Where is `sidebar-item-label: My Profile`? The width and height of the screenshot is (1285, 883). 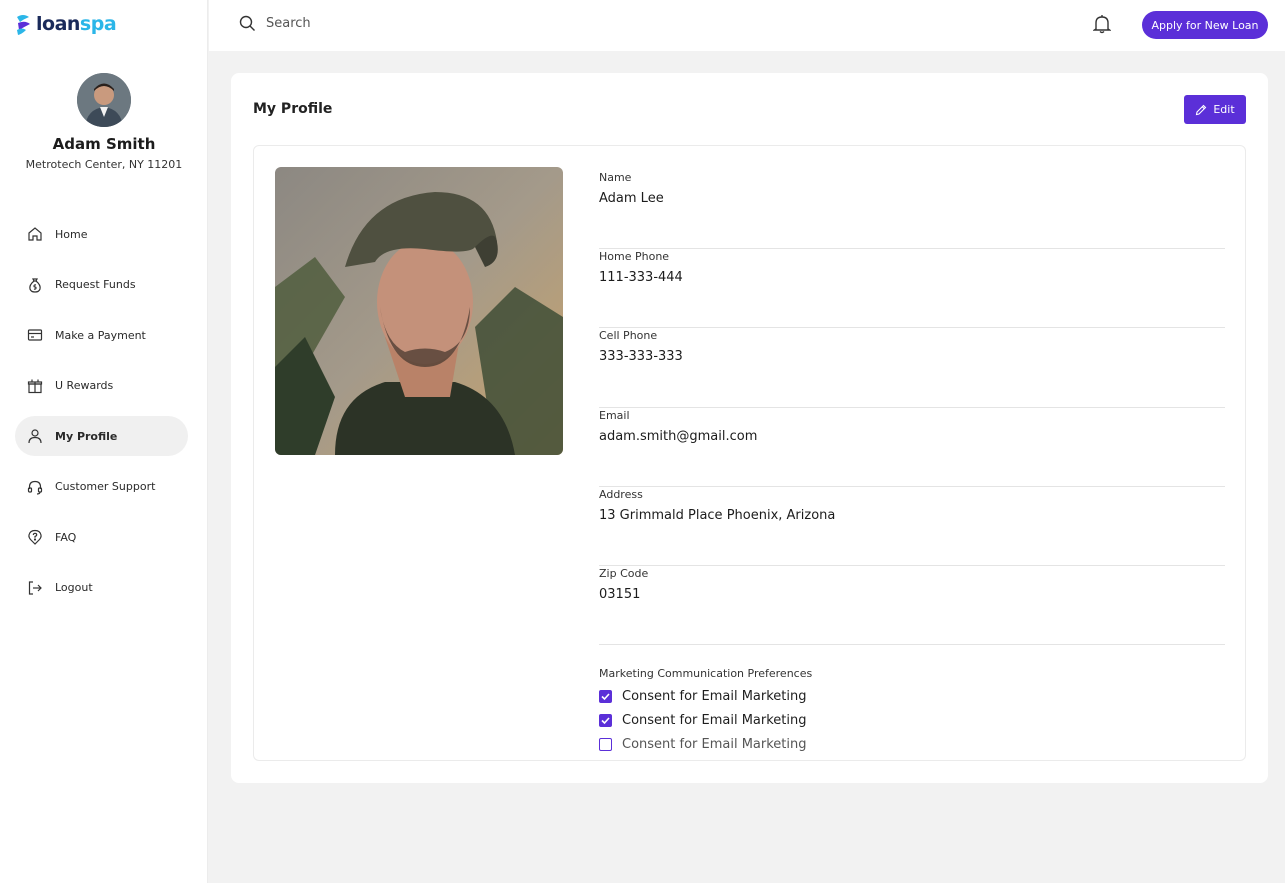
sidebar-item-label: My Profile is located at coordinates (86, 436).